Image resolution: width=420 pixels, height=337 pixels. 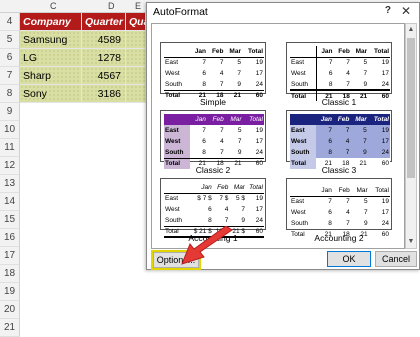 What do you see at coordinates (104, 76) in the screenshot?
I see `cell-value: 4567` at bounding box center [104, 76].